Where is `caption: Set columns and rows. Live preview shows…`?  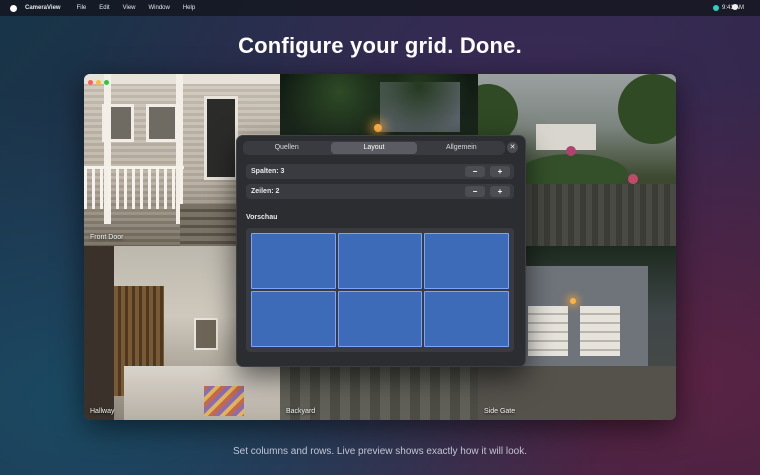
caption: Set columns and rows. Live preview shows… is located at coordinates (379, 451).